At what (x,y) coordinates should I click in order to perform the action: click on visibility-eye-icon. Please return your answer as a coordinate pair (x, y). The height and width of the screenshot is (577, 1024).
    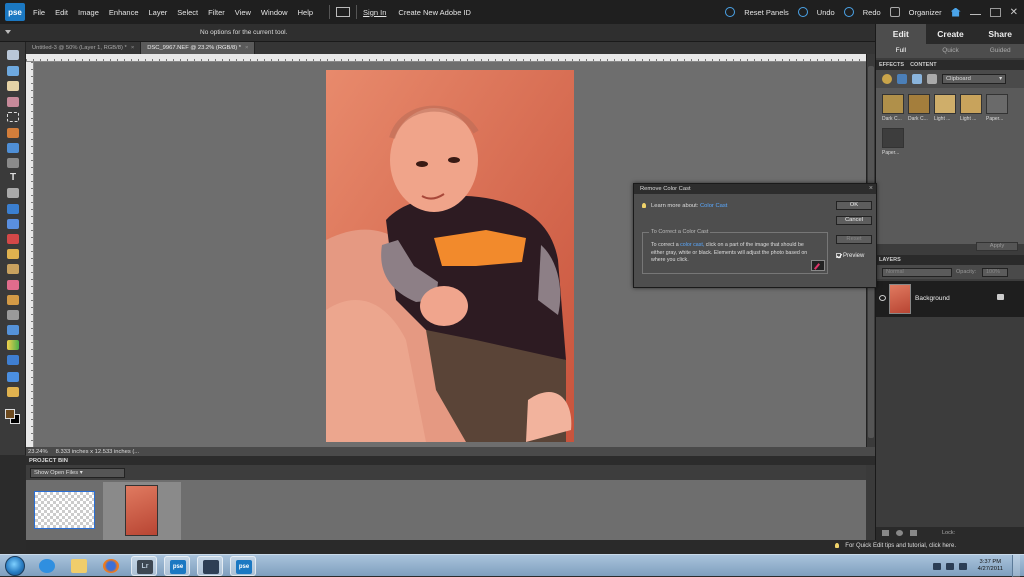
    Looking at the image, I should click on (882, 298).